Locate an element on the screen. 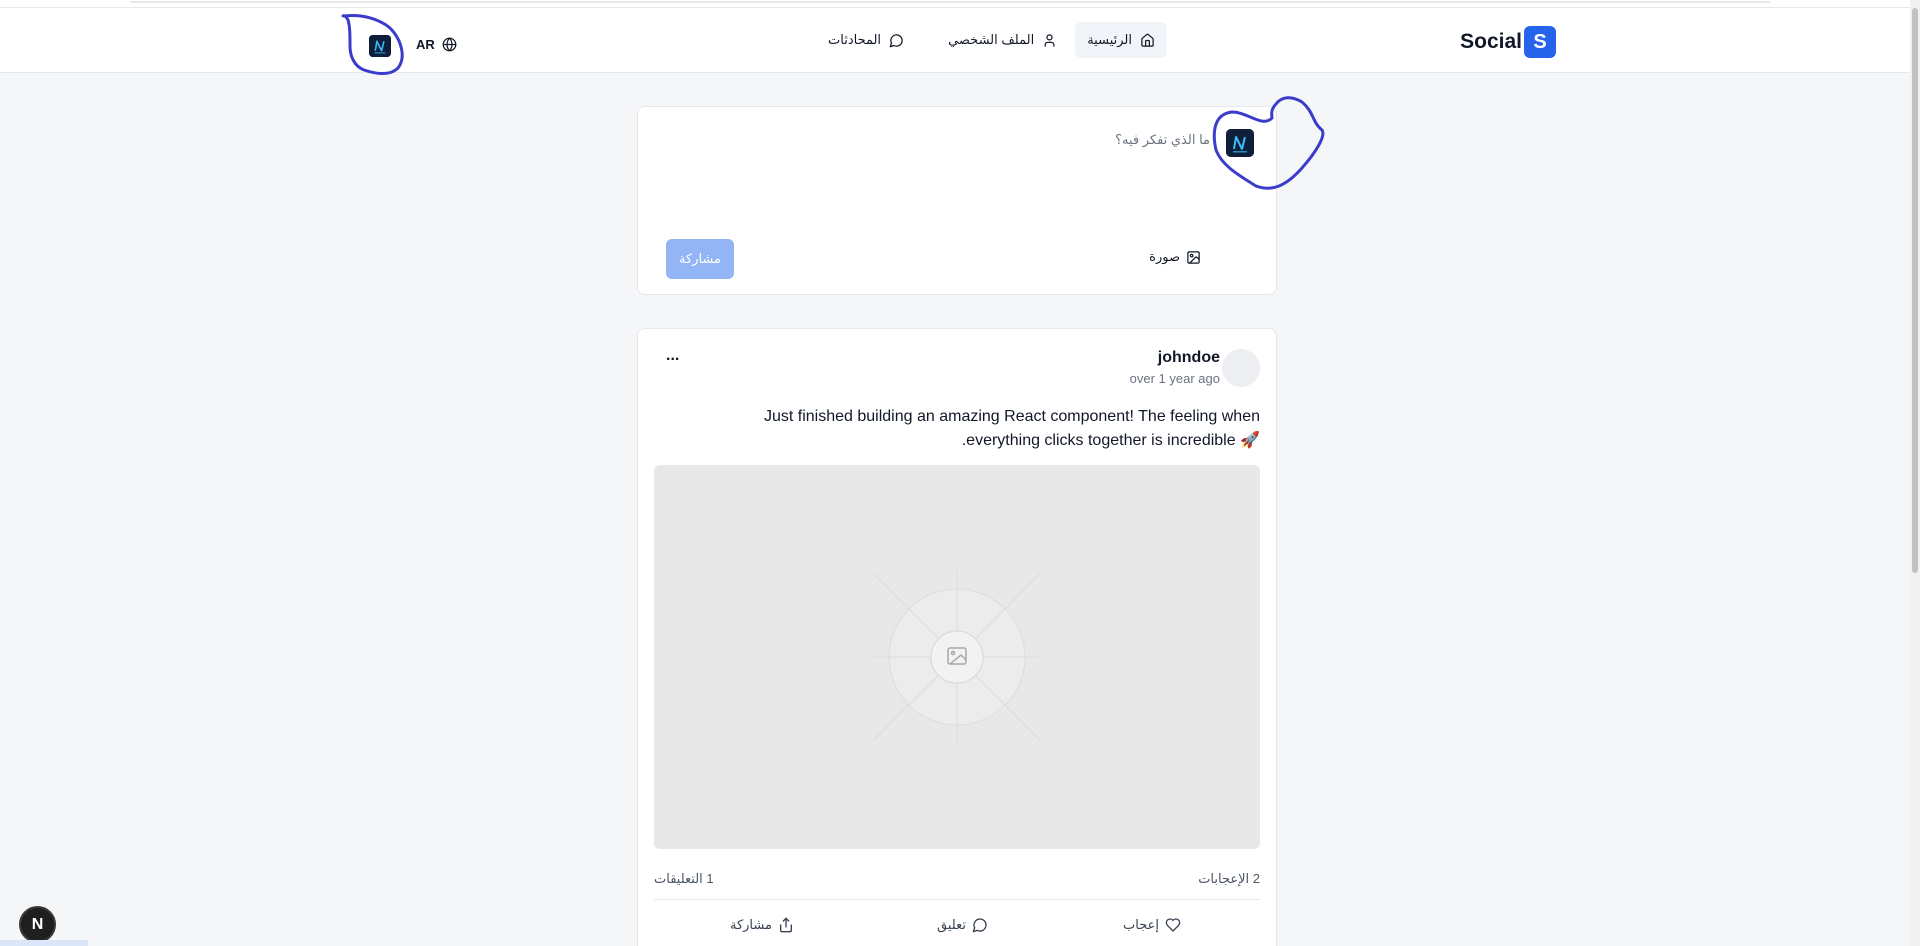 Image resolution: width=1920 pixels, height=946 pixels. bottom-indicator is located at coordinates (44, 943).